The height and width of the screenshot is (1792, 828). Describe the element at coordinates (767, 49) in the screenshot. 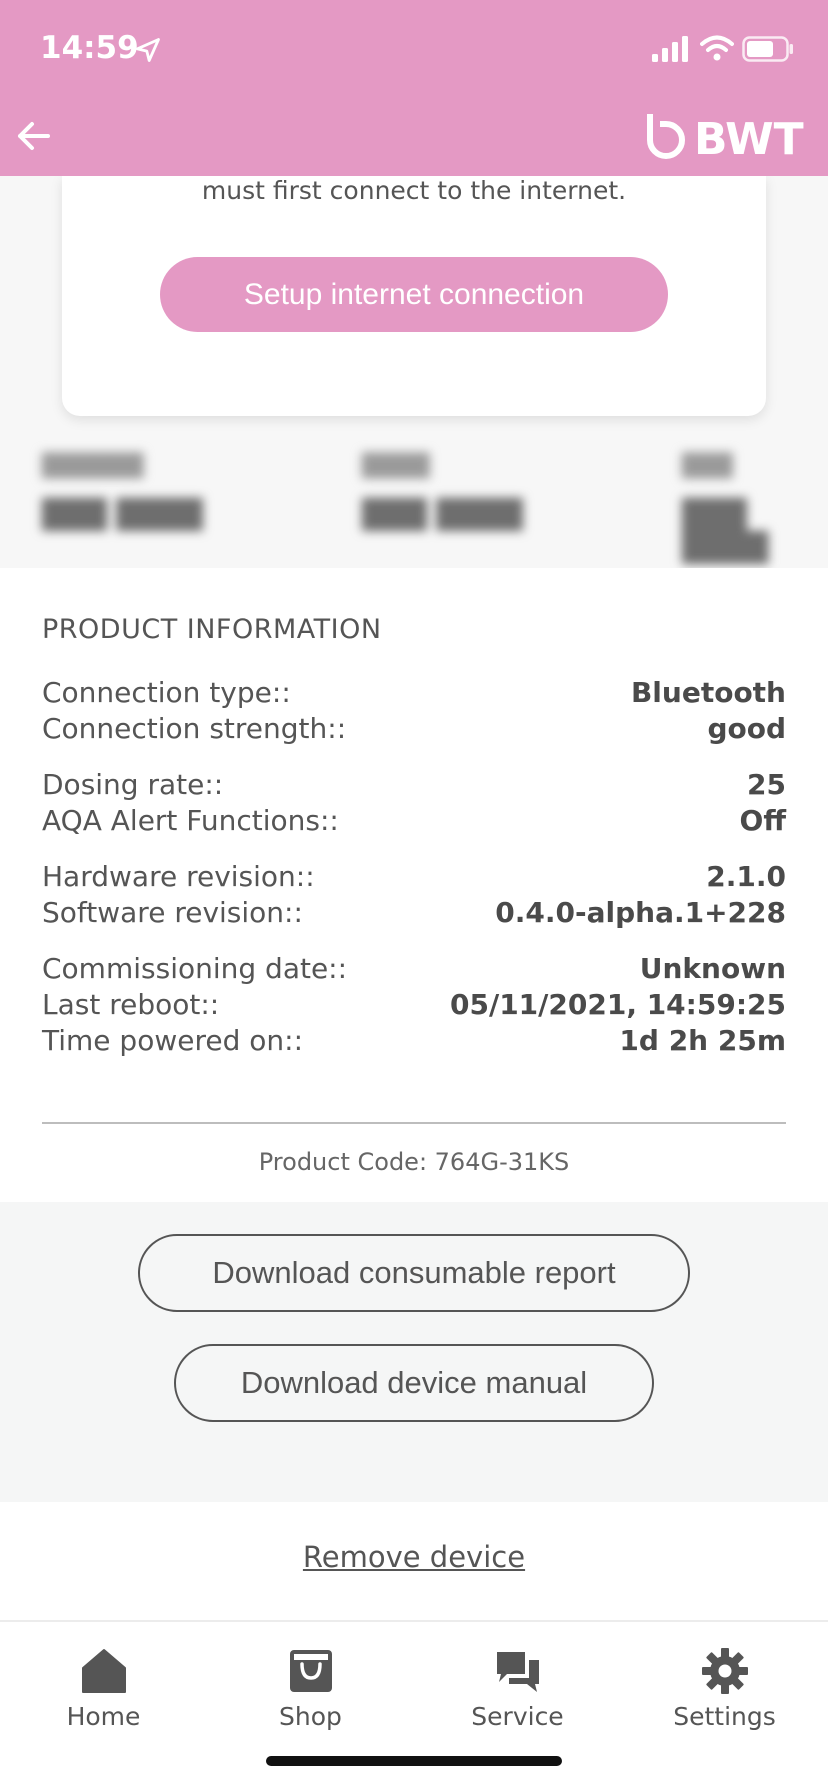

I see `battery-icon` at that location.